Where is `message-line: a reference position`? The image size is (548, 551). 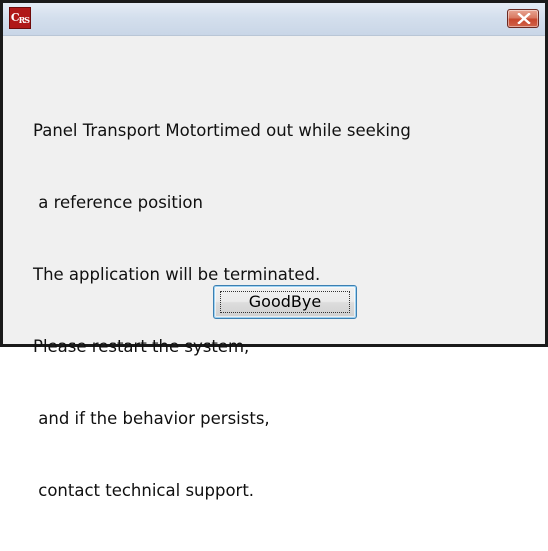
message-line: a reference position is located at coordinates (118, 202).